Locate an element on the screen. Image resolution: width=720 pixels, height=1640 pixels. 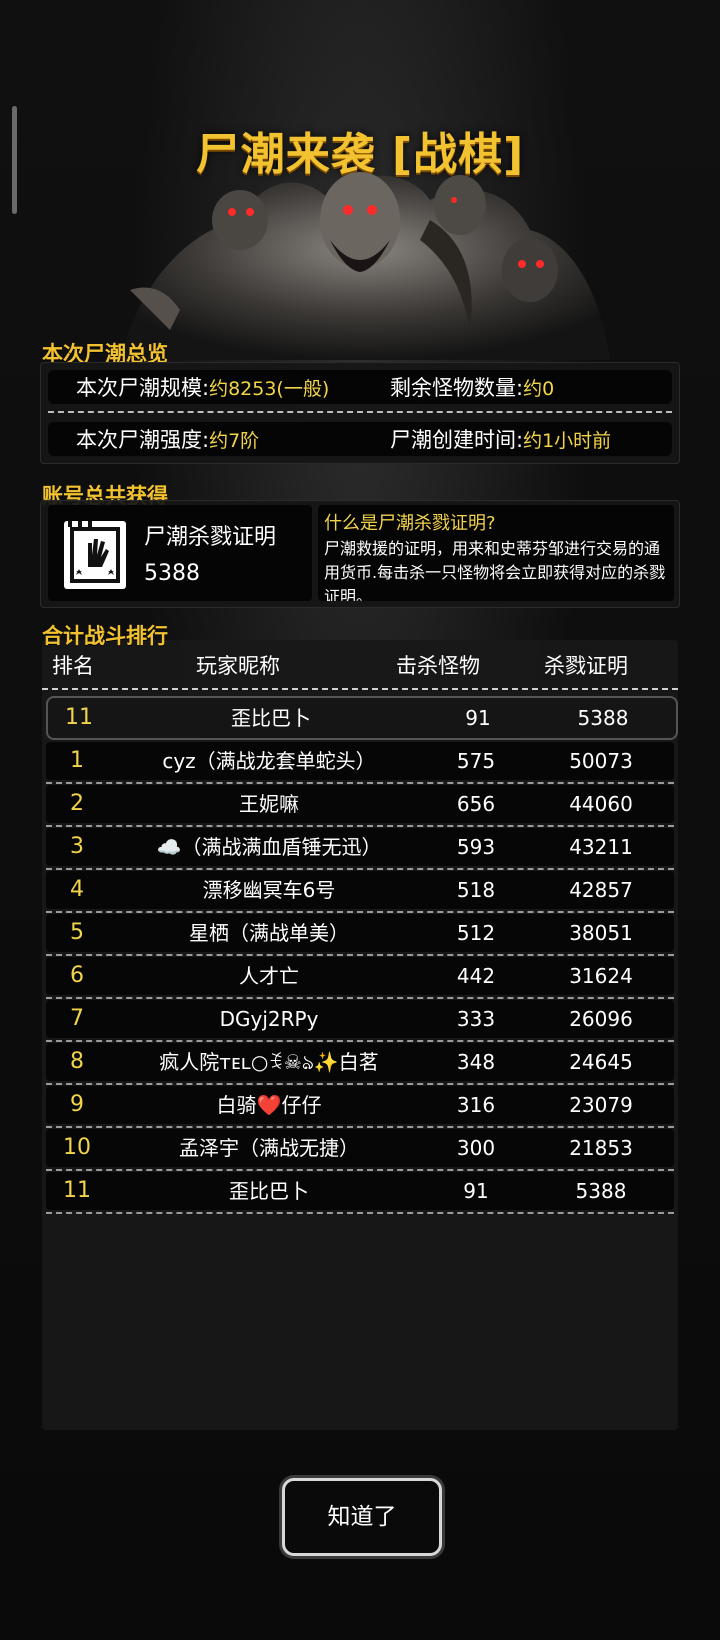
table-row: 9 白骑❤️仔仔 316 23079 is located at coordinates (360, 1107).